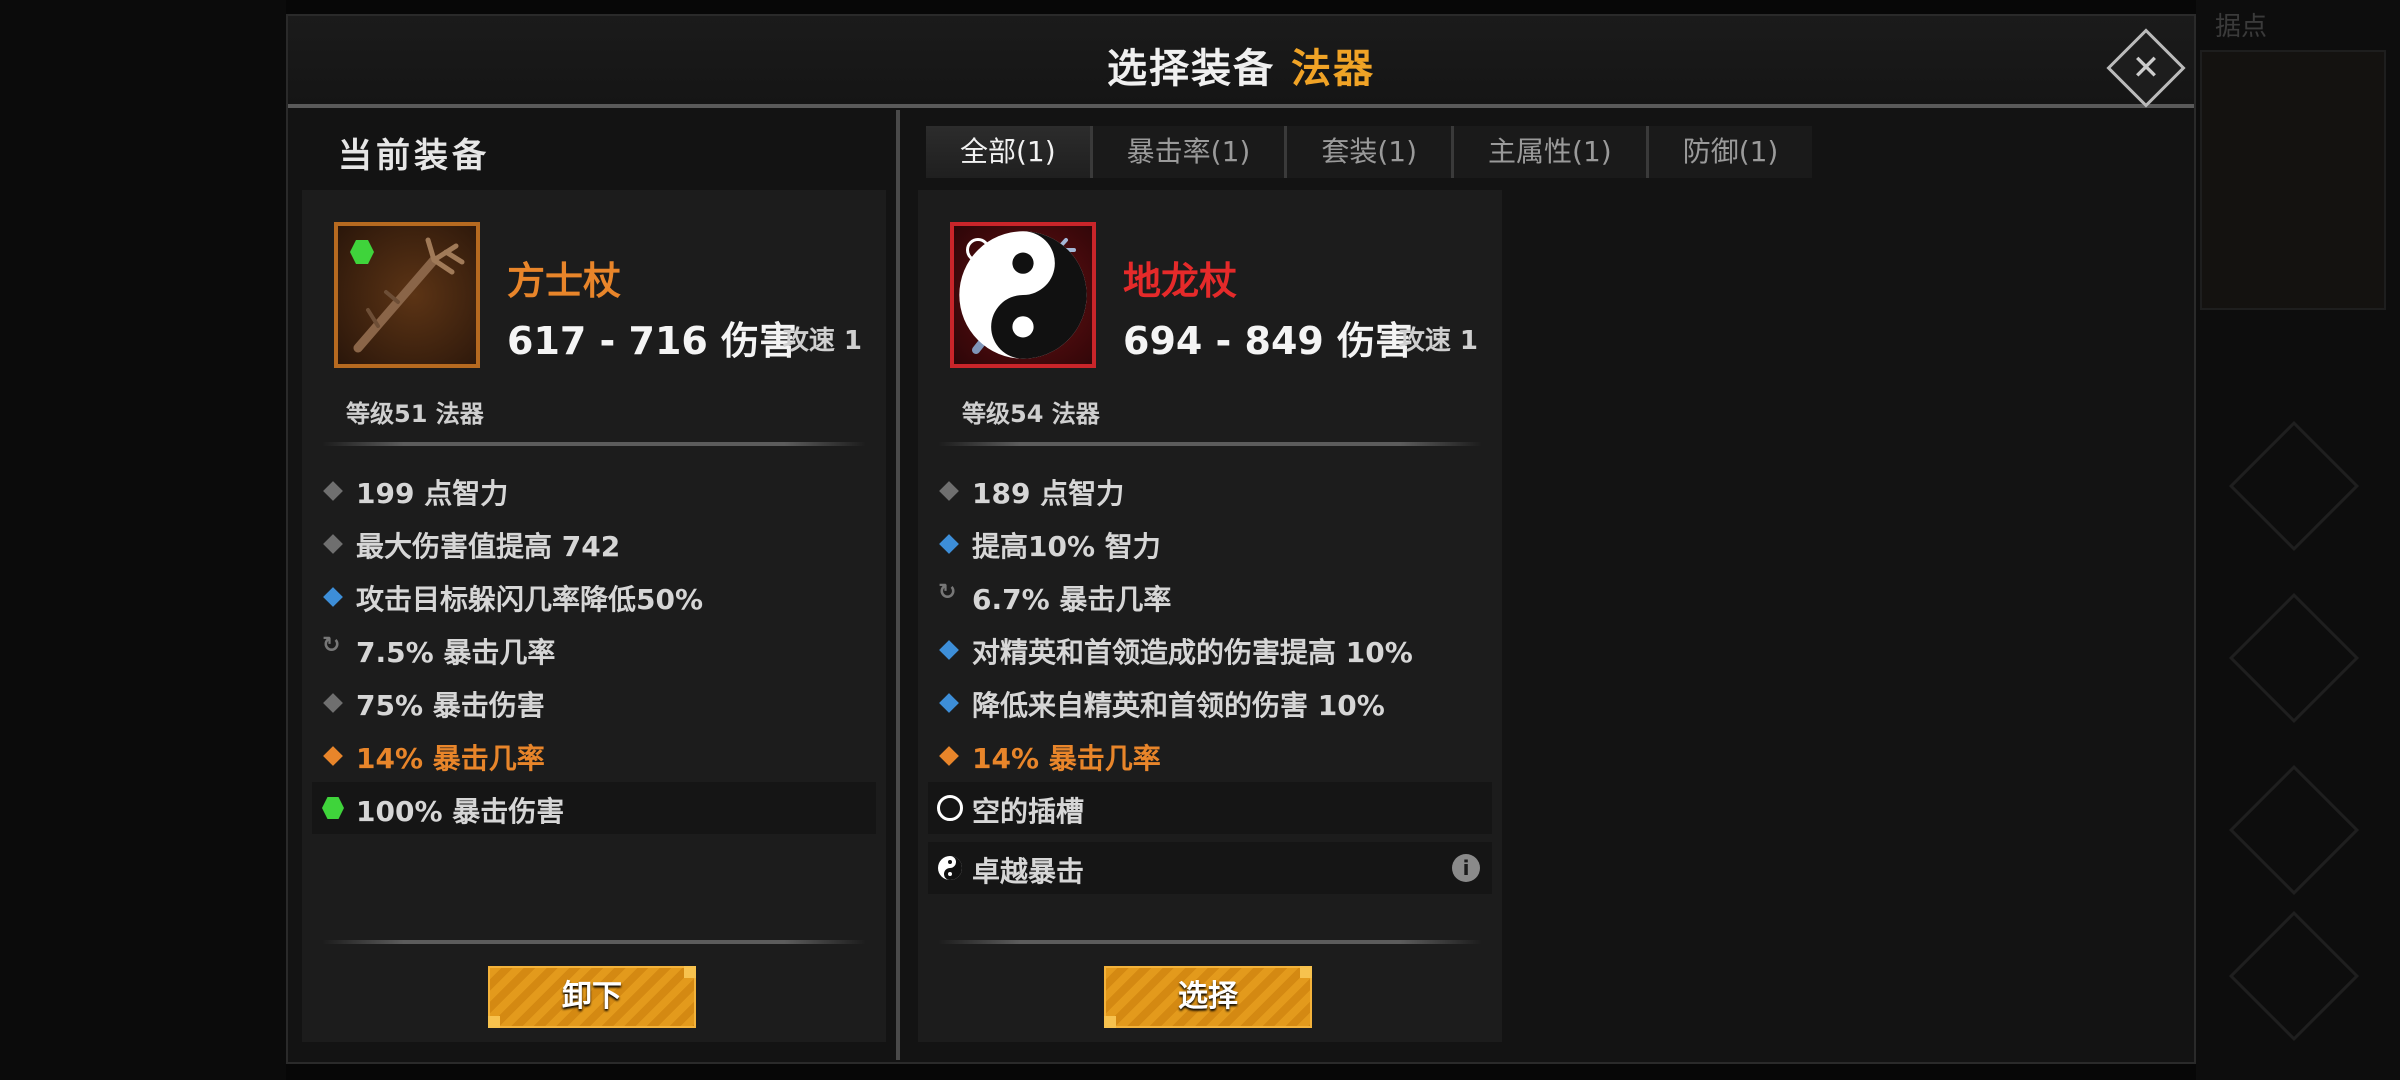  Describe the element at coordinates (1072, 599) in the screenshot. I see `stat-text: 6.7% 暴击几率` at that location.